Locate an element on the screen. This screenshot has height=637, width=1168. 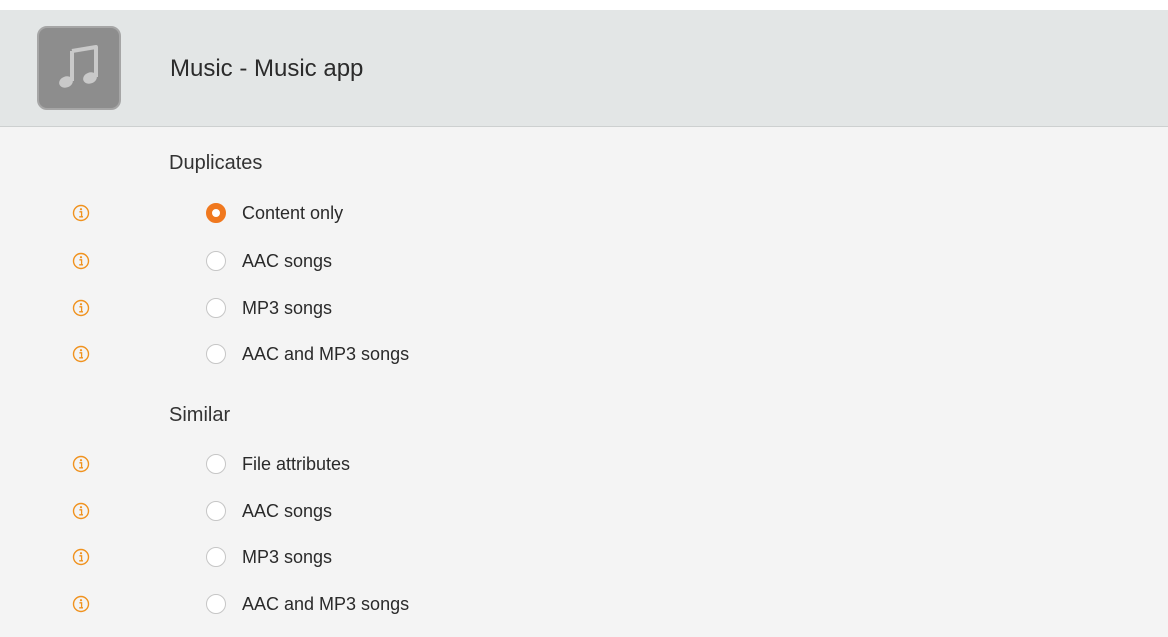
music-note-icon is located at coordinates (79, 68).